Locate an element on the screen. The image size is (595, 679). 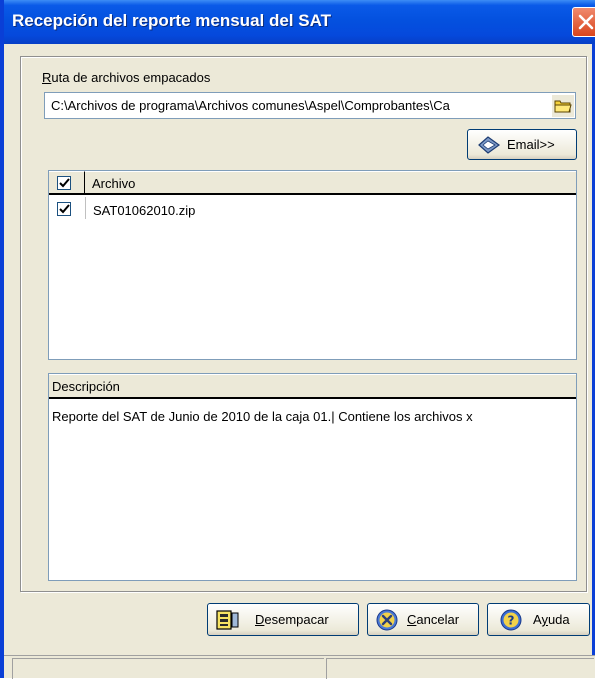
desempacar-button: Desempacar is located at coordinates (283, 619).